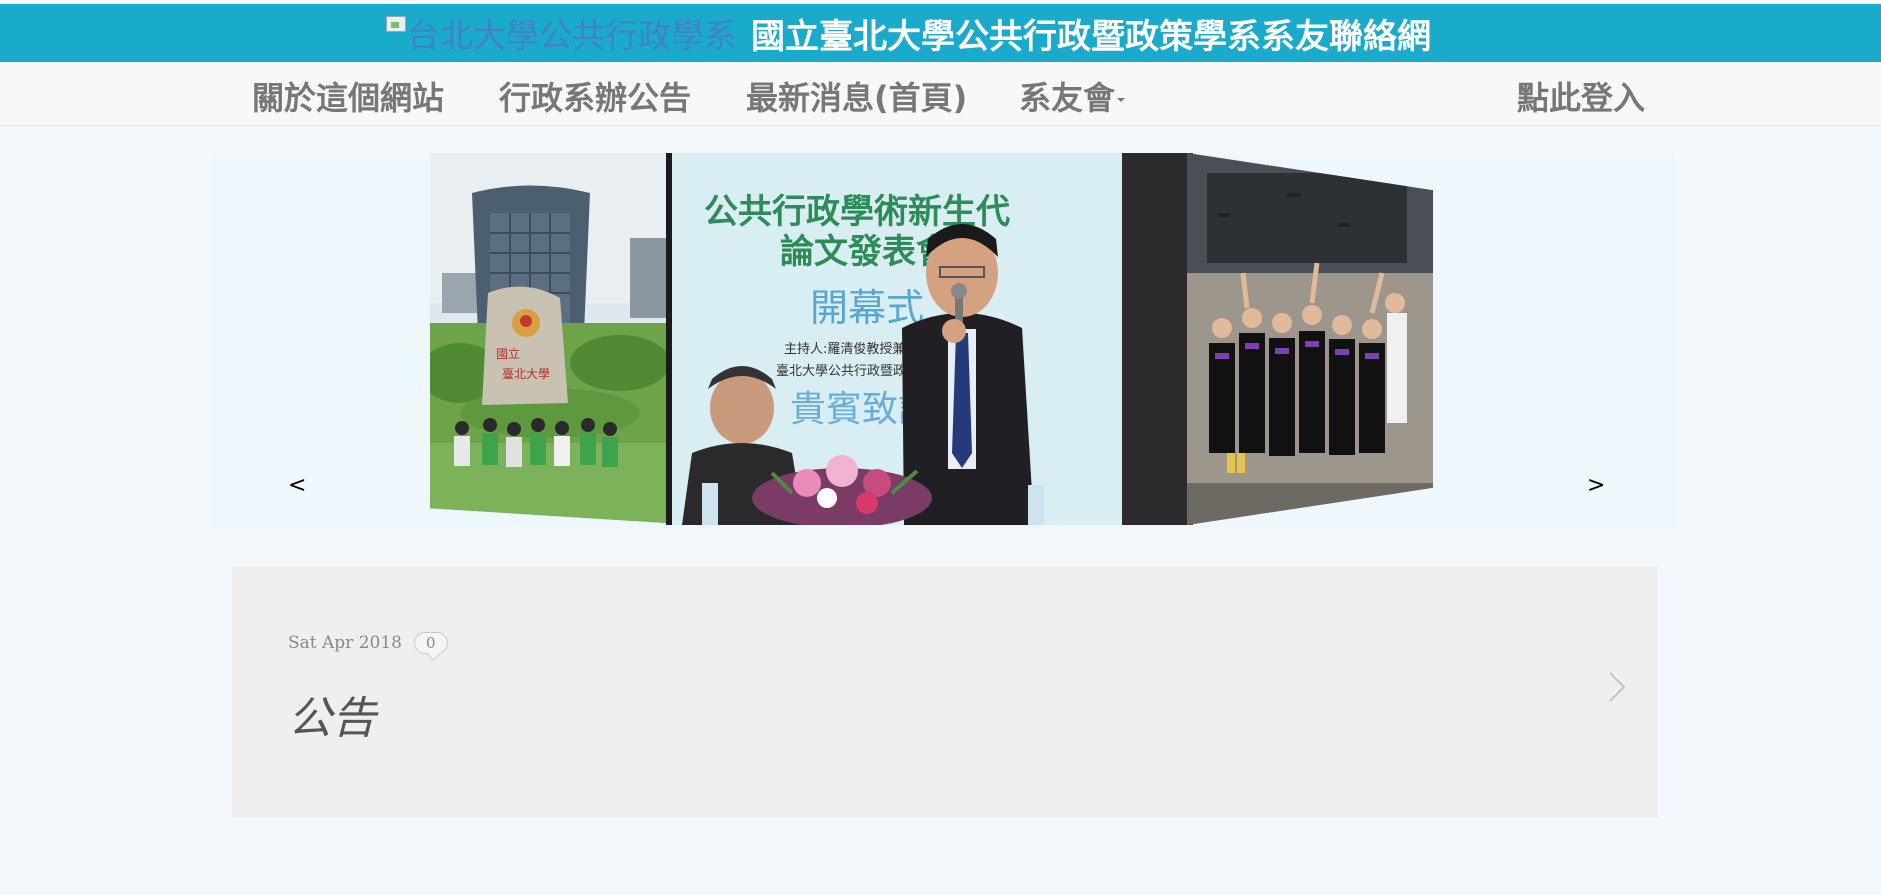 This screenshot has width=1881, height=895. What do you see at coordinates (595, 96) in the screenshot?
I see `nav-item-announcements: 行政系辦公告` at bounding box center [595, 96].